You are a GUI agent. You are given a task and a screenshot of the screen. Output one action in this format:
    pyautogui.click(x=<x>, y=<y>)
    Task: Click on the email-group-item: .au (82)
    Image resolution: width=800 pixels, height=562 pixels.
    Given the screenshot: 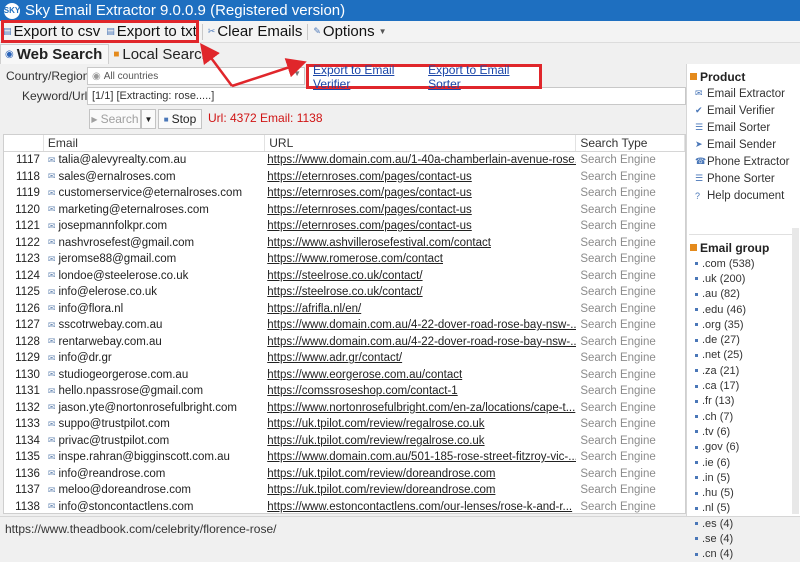 What is the action you would take?
    pyautogui.click(x=743, y=294)
    